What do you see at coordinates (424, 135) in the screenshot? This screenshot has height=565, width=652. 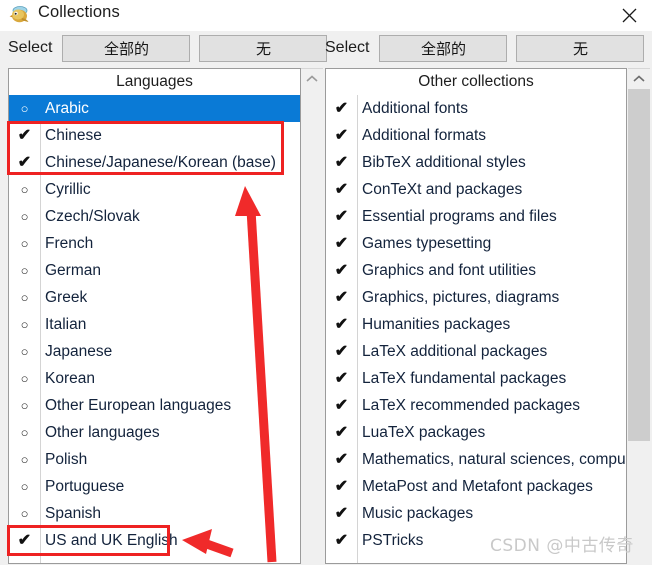 I see `list-item-label: Additional formats` at bounding box center [424, 135].